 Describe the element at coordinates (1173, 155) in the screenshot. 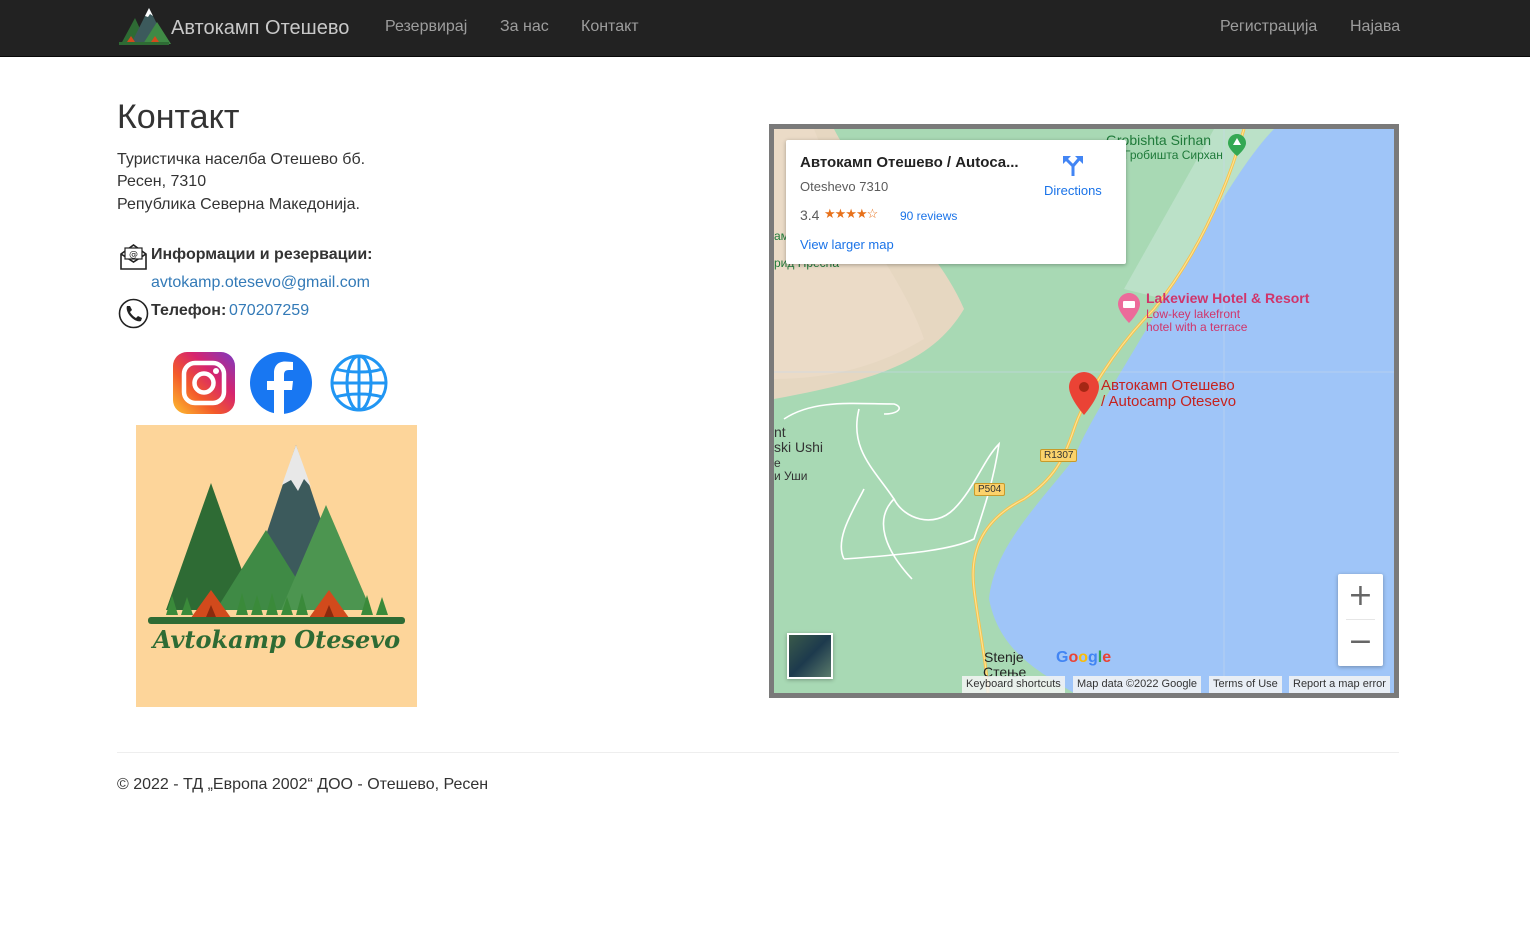

I see `map-label-grobishta-cyr: Гробишта Сирхан` at that location.